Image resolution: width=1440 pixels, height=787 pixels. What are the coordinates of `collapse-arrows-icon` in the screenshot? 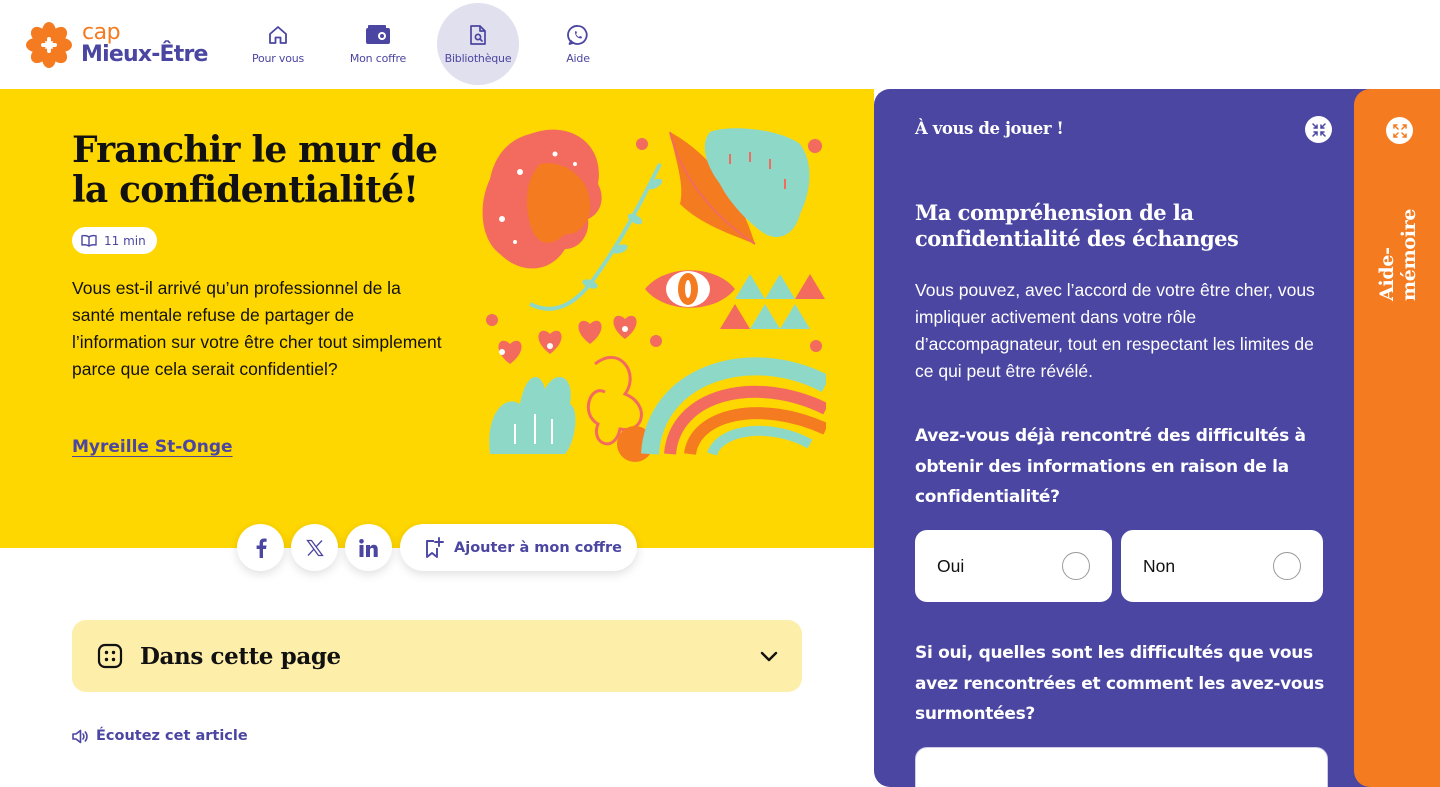 It's located at (1318, 129).